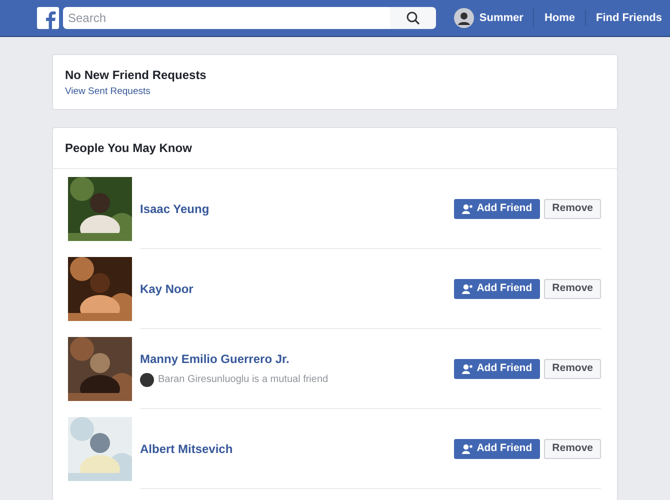 The image size is (670, 500). Describe the element at coordinates (48, 18) in the screenshot. I see `logo-icon` at that location.